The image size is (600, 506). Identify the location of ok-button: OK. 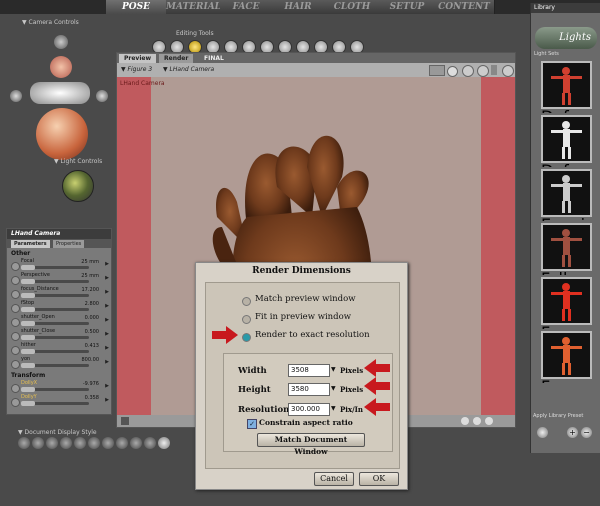
(379, 479).